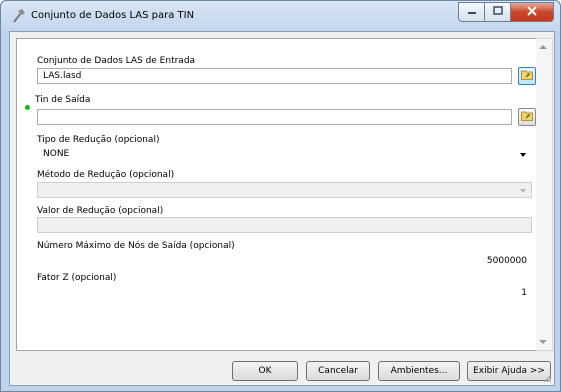 This screenshot has width=561, height=392. I want to click on max-nodes-label: Número Máximo de Nós de Saída (opcional), so click(136, 246).